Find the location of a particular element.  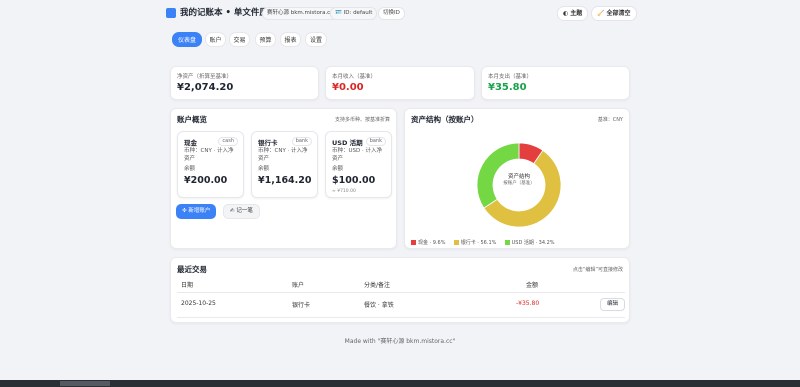

watermark-pill: 赛轩心源 bkm.mistora.cc is located at coordinates (300, 13).